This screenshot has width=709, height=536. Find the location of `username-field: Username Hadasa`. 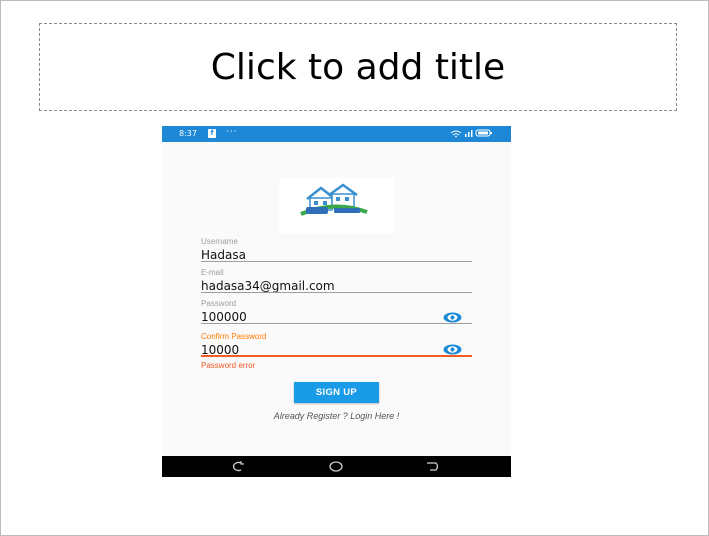

username-field: Username Hadasa is located at coordinates (336, 250).